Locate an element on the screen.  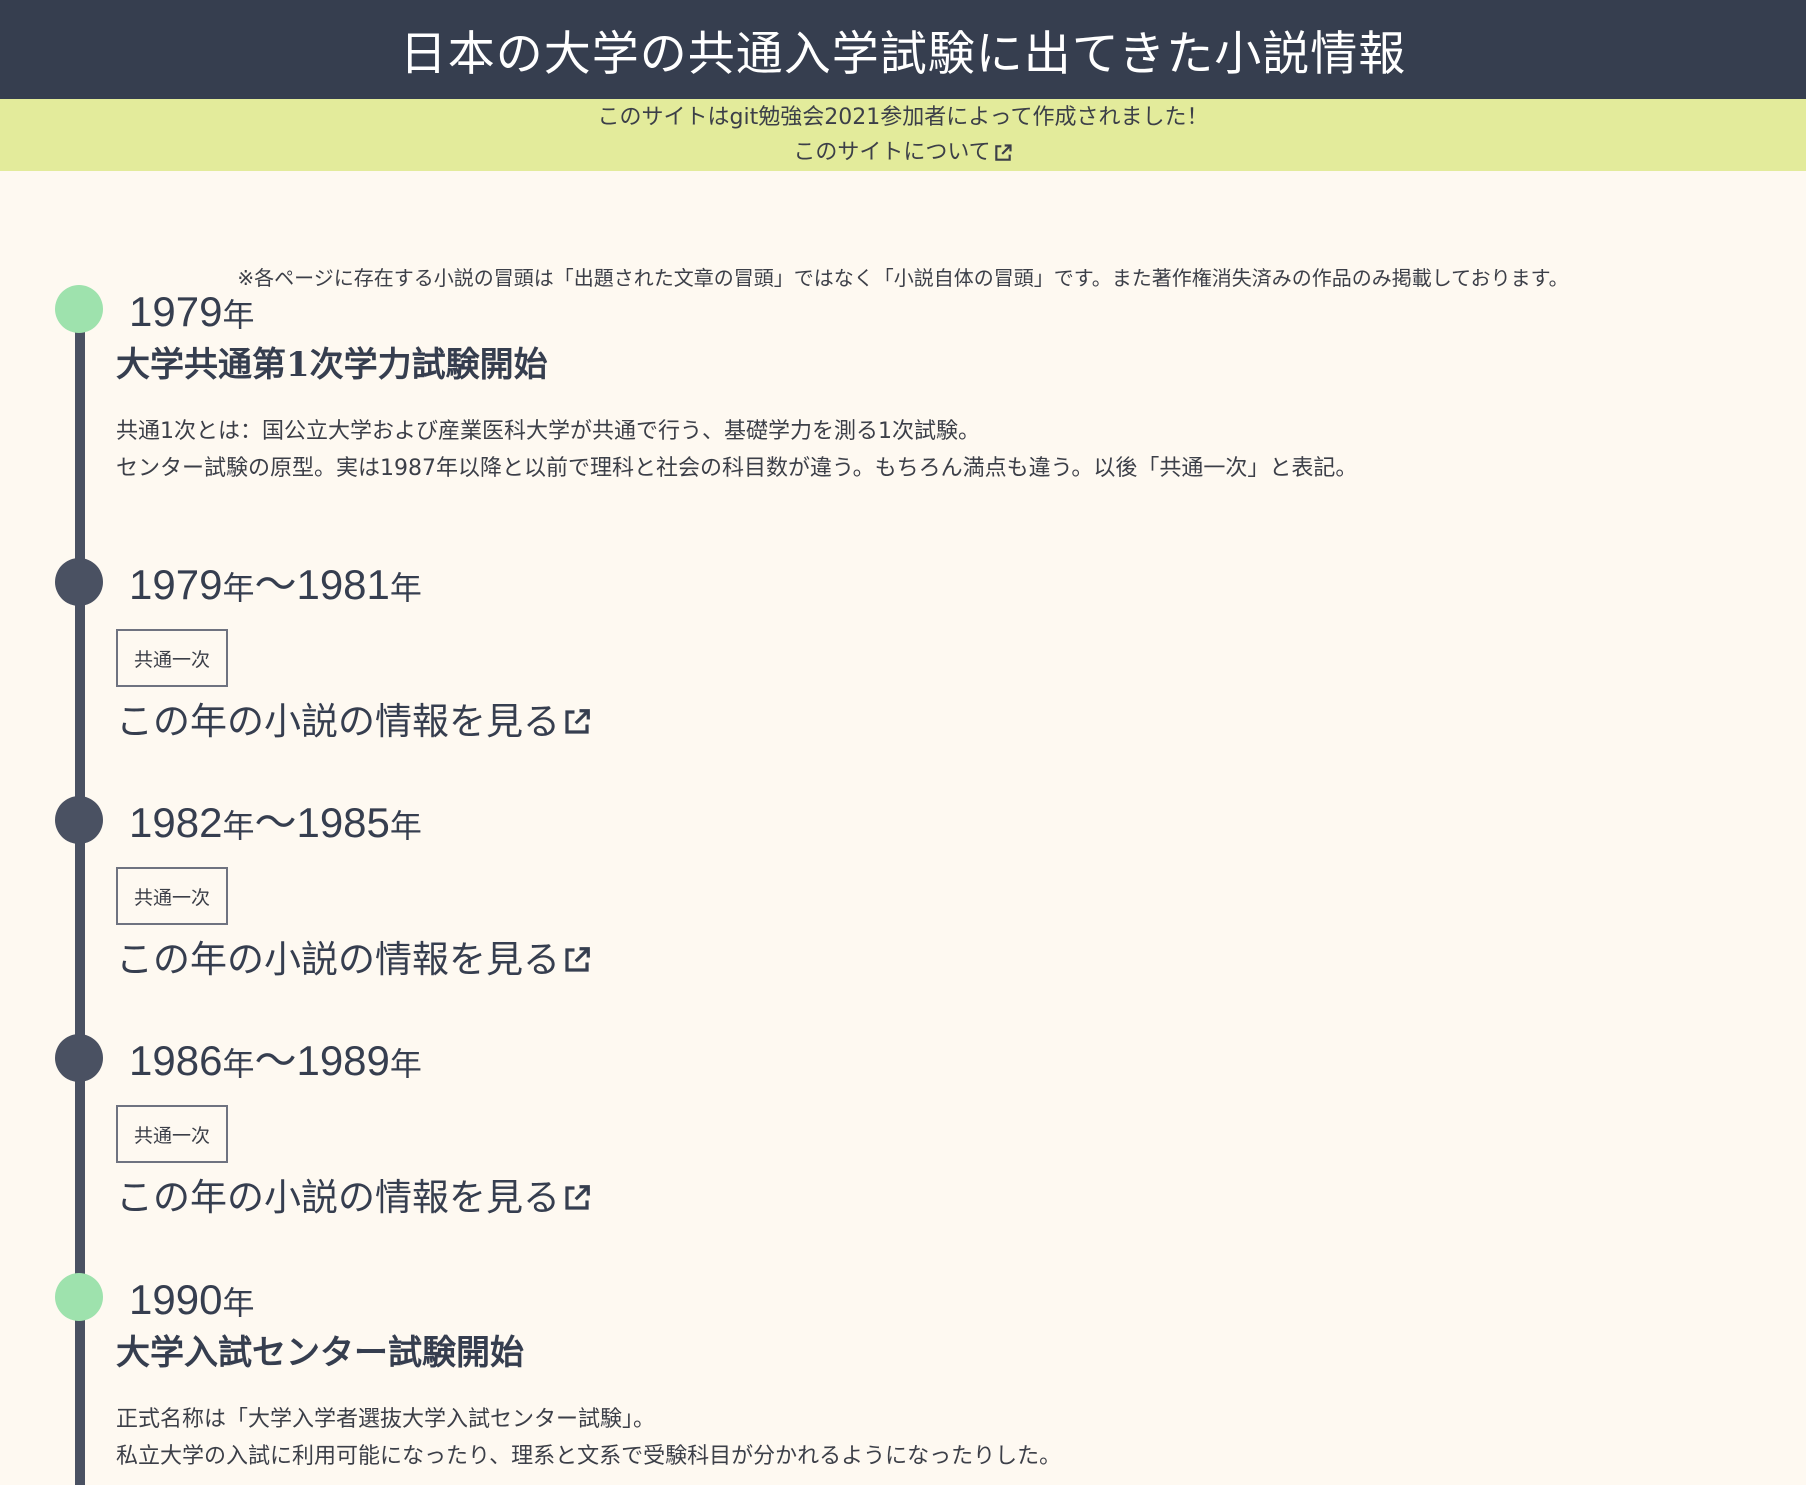
timeline-year: 1990年 is located at coordinates (191, 1301).